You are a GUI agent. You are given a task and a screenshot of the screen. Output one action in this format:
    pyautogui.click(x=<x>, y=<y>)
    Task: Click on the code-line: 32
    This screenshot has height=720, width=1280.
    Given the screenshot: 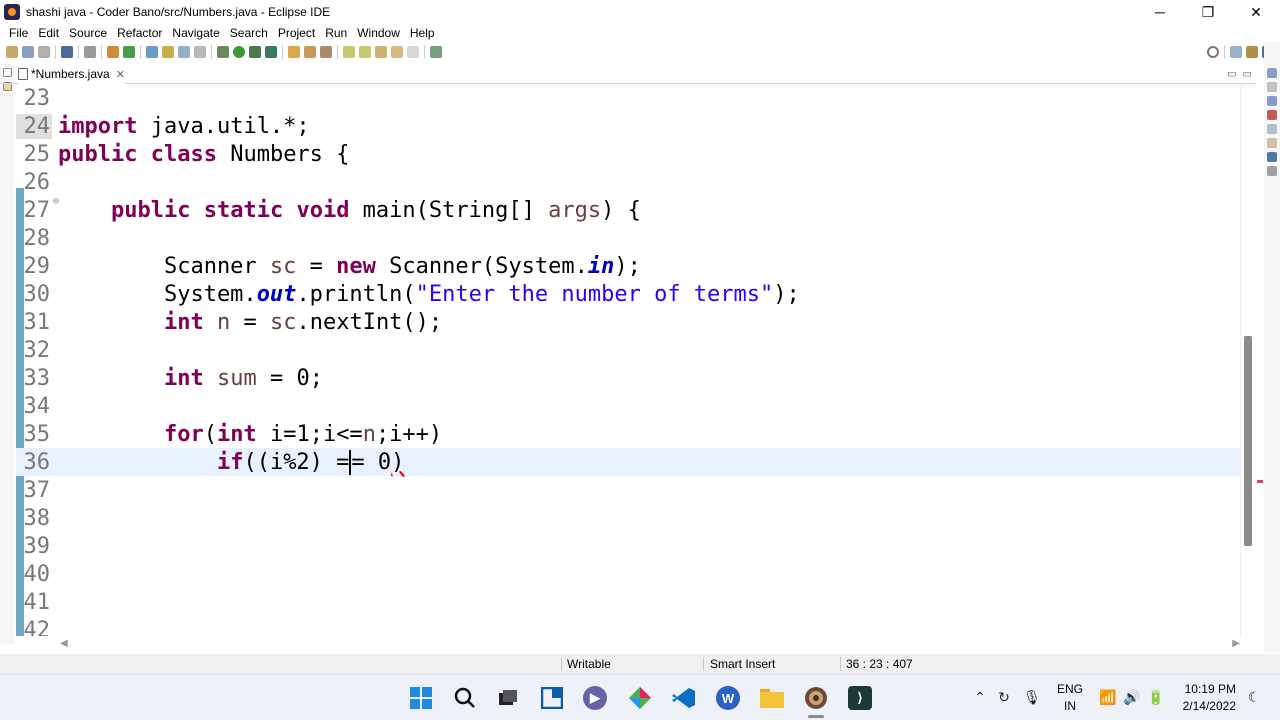 What is the action you would take?
    pyautogui.click(x=628, y=350)
    